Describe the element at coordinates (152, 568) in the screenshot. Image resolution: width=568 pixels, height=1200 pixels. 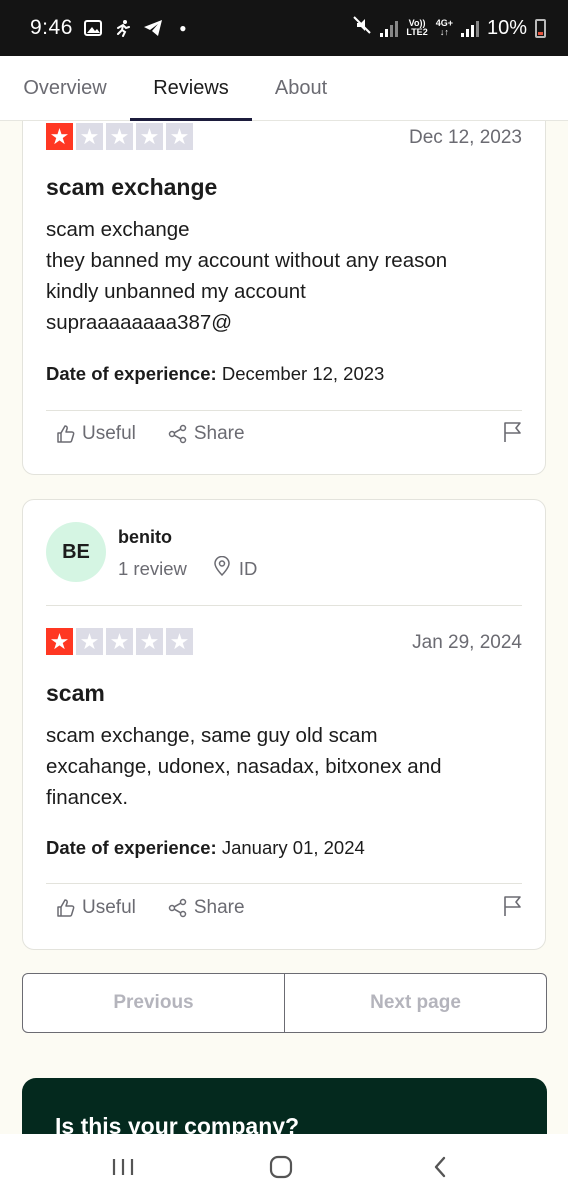
I see `review-count: 1 review` at that location.